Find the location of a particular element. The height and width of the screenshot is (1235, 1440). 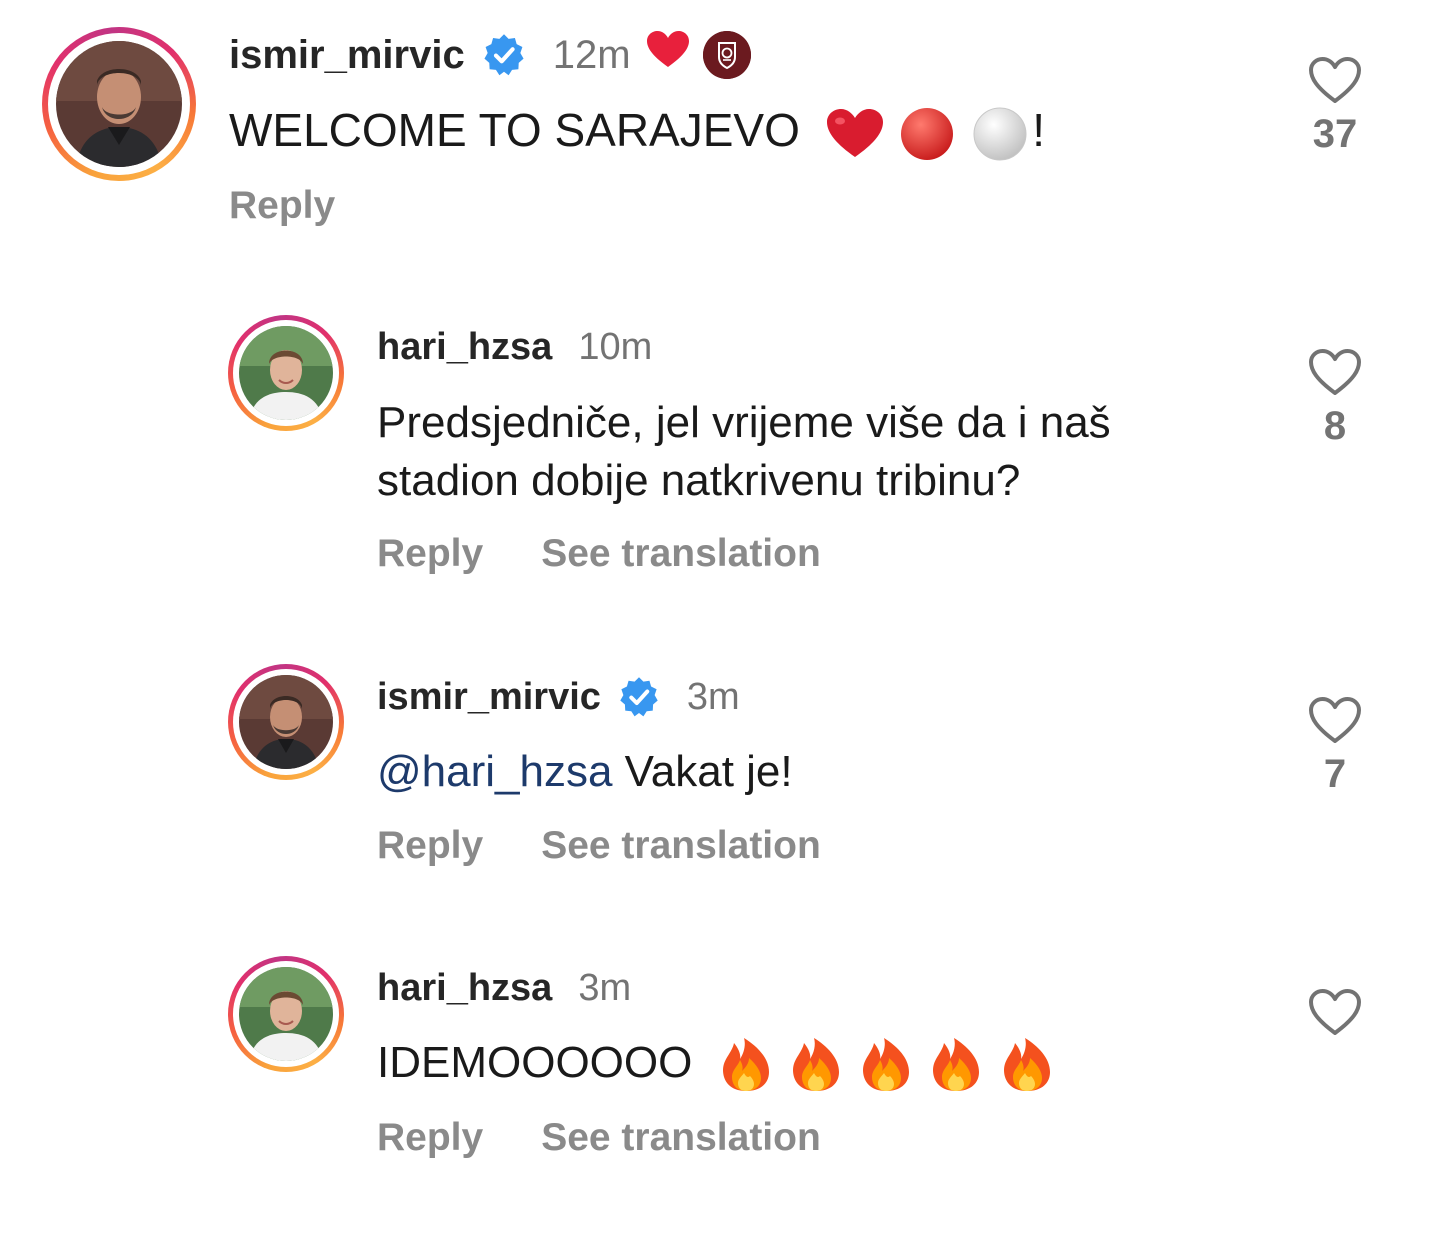

like-count: 8 is located at coordinates (1335, 426).